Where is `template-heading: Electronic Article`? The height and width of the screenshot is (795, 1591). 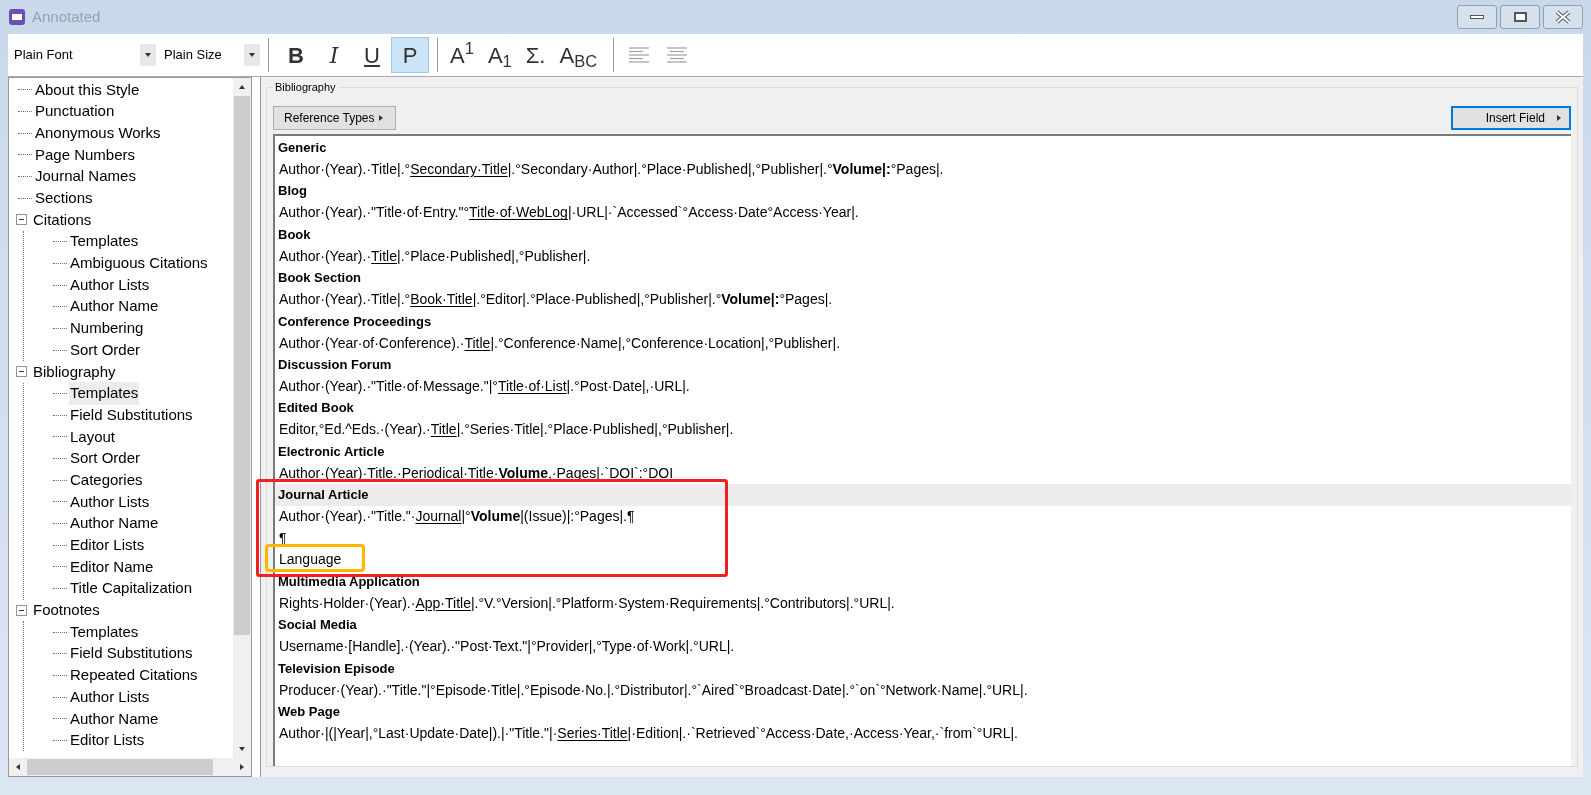 template-heading: Electronic Article is located at coordinates (331, 451).